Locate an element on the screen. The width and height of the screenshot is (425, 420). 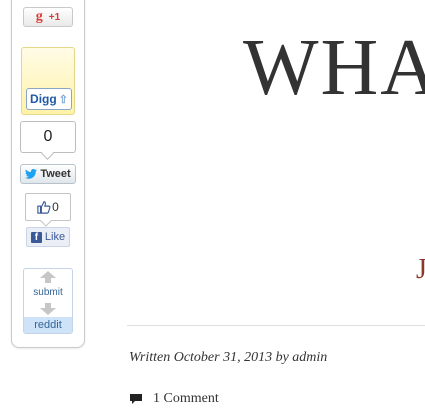
comment-icon is located at coordinates (136, 399).